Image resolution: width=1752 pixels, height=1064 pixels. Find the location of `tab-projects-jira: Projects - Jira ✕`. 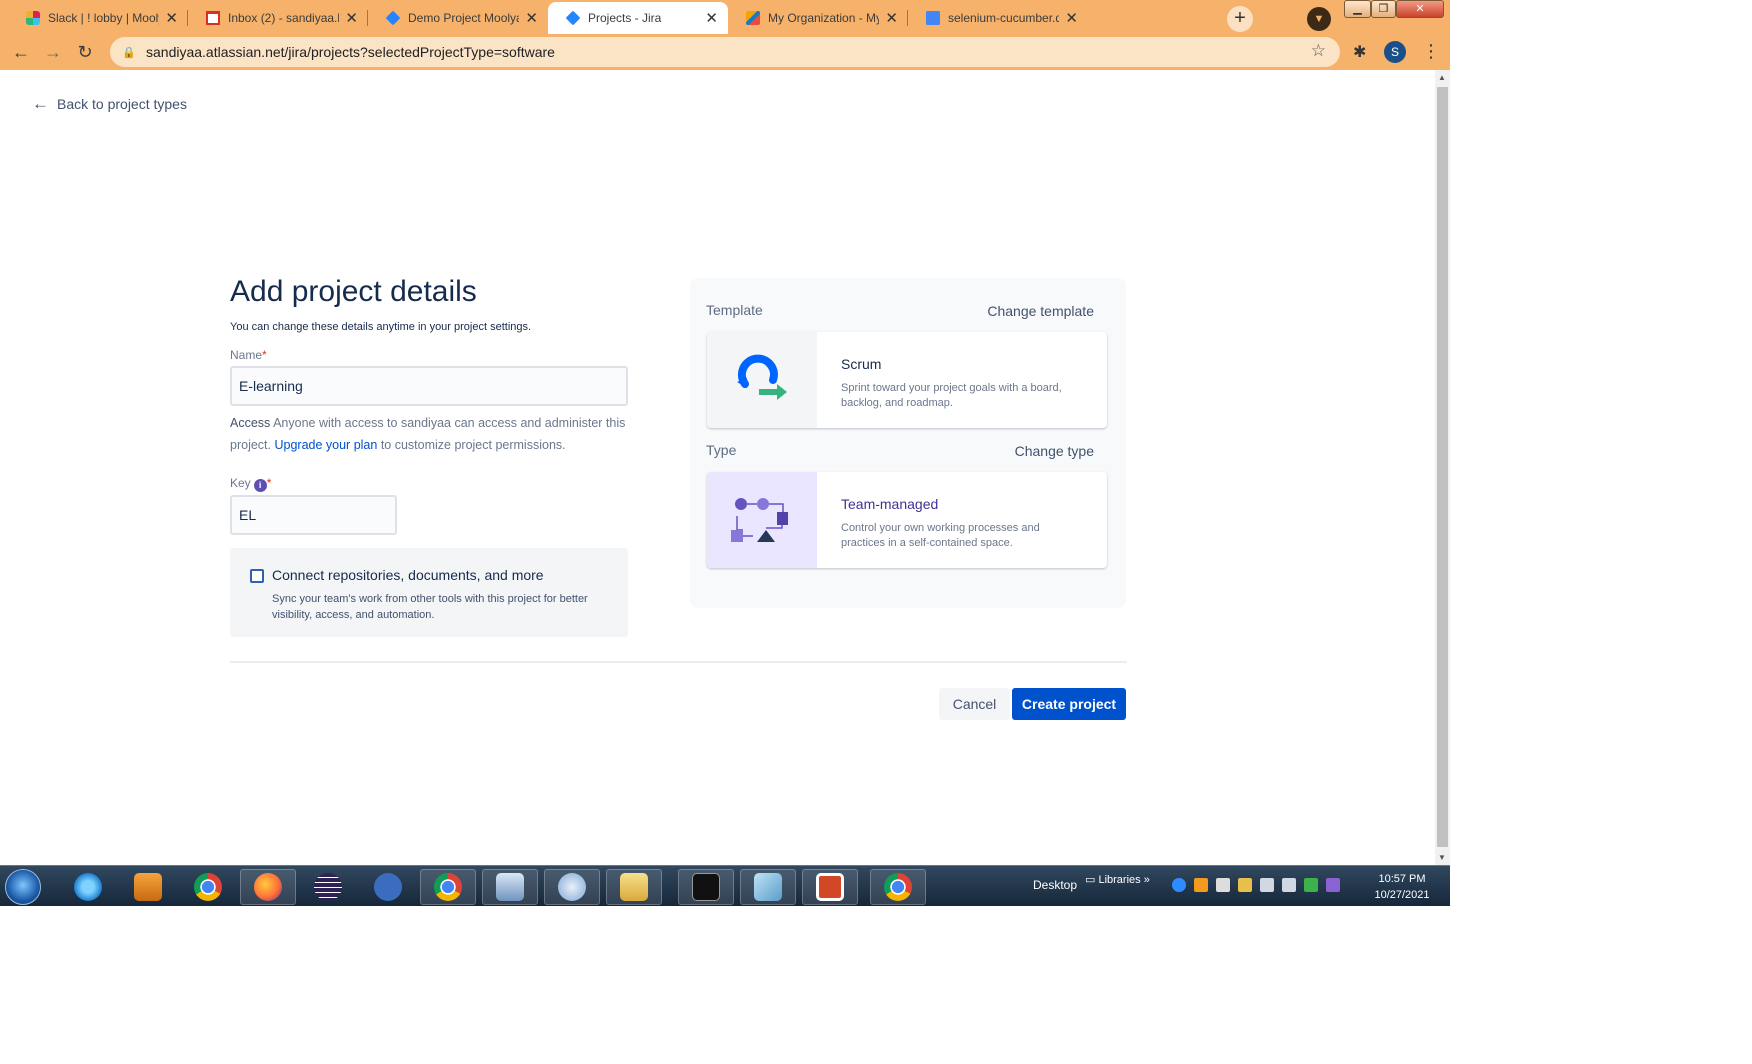

tab-projects-jira: Projects - Jira ✕ is located at coordinates (638, 18).